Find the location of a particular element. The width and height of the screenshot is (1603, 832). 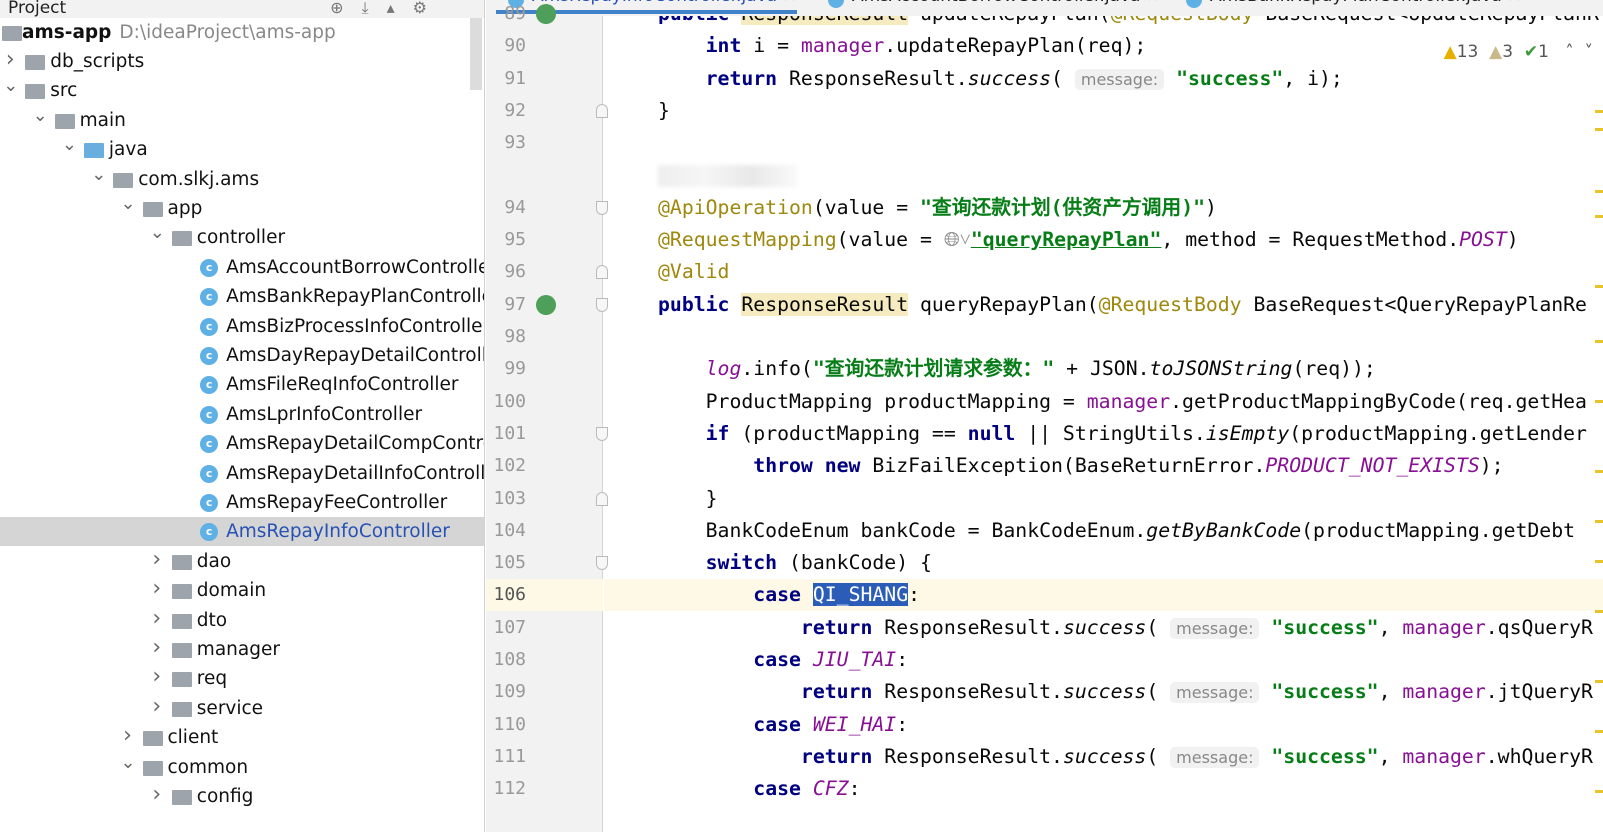

code-line: @ApiOperation(value = "查询还款计划(供资产方调用)") is located at coordinates (1103, 208).